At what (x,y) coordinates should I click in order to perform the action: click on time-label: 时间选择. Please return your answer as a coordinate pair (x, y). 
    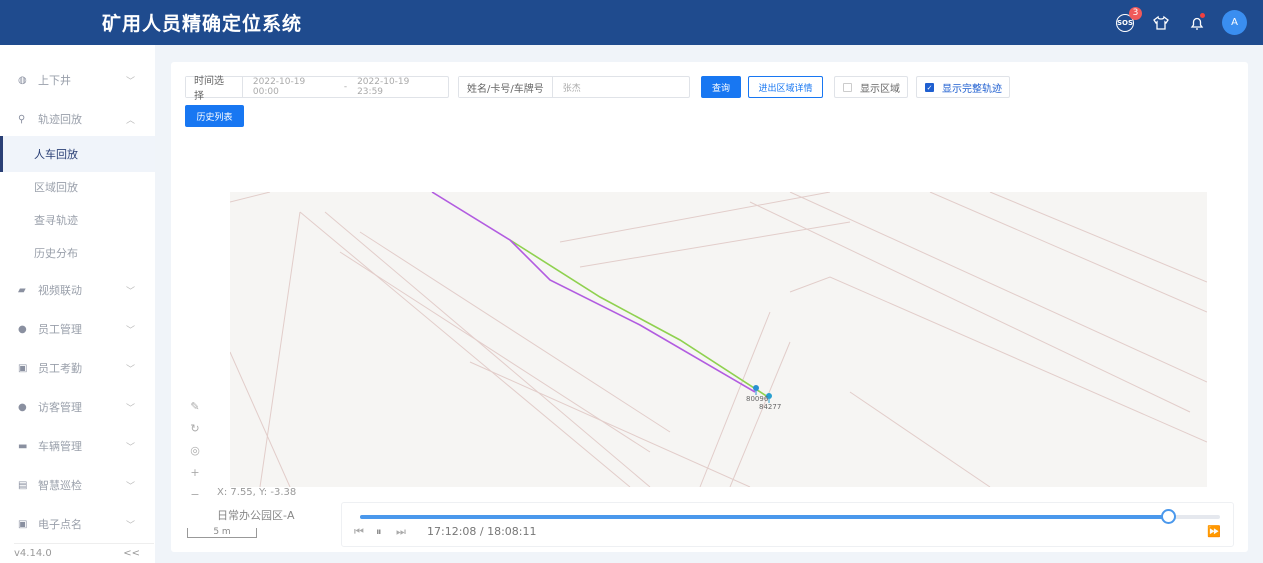
    Looking at the image, I should click on (214, 89).